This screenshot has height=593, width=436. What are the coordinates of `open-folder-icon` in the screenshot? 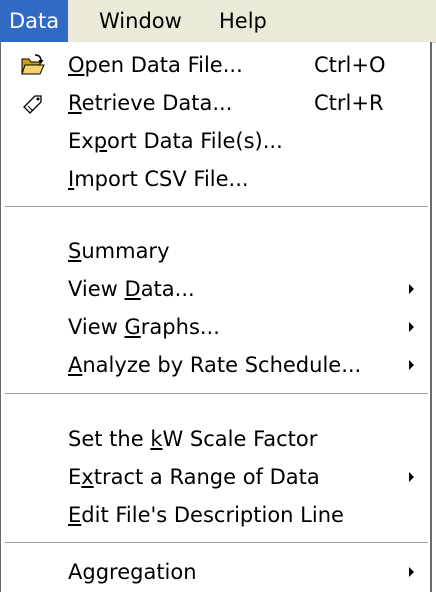 It's located at (33, 64).